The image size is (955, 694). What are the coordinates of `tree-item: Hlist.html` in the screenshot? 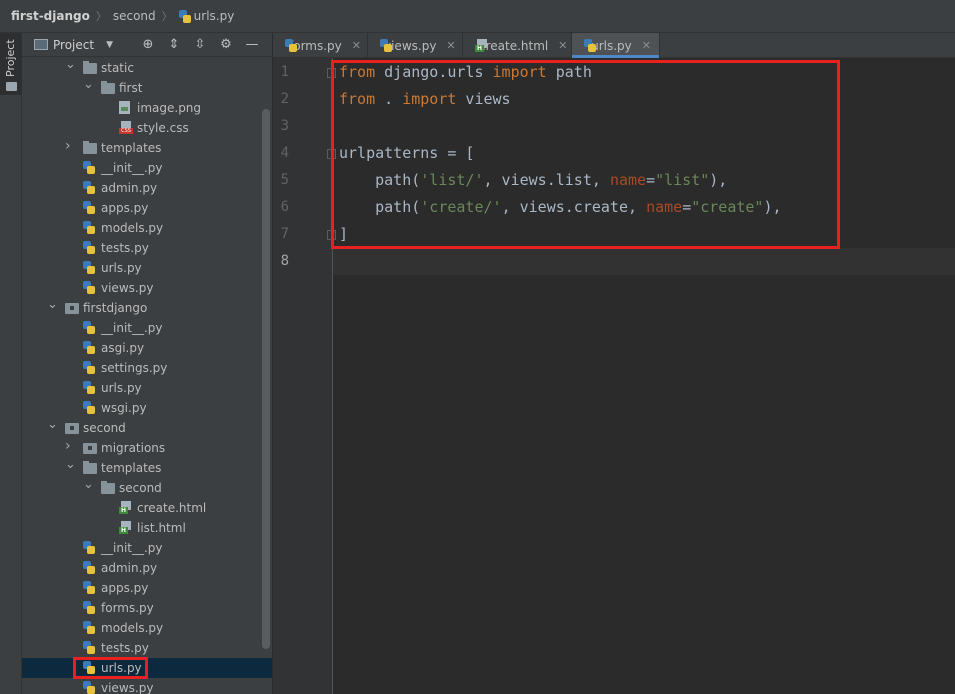 It's located at (147, 528).